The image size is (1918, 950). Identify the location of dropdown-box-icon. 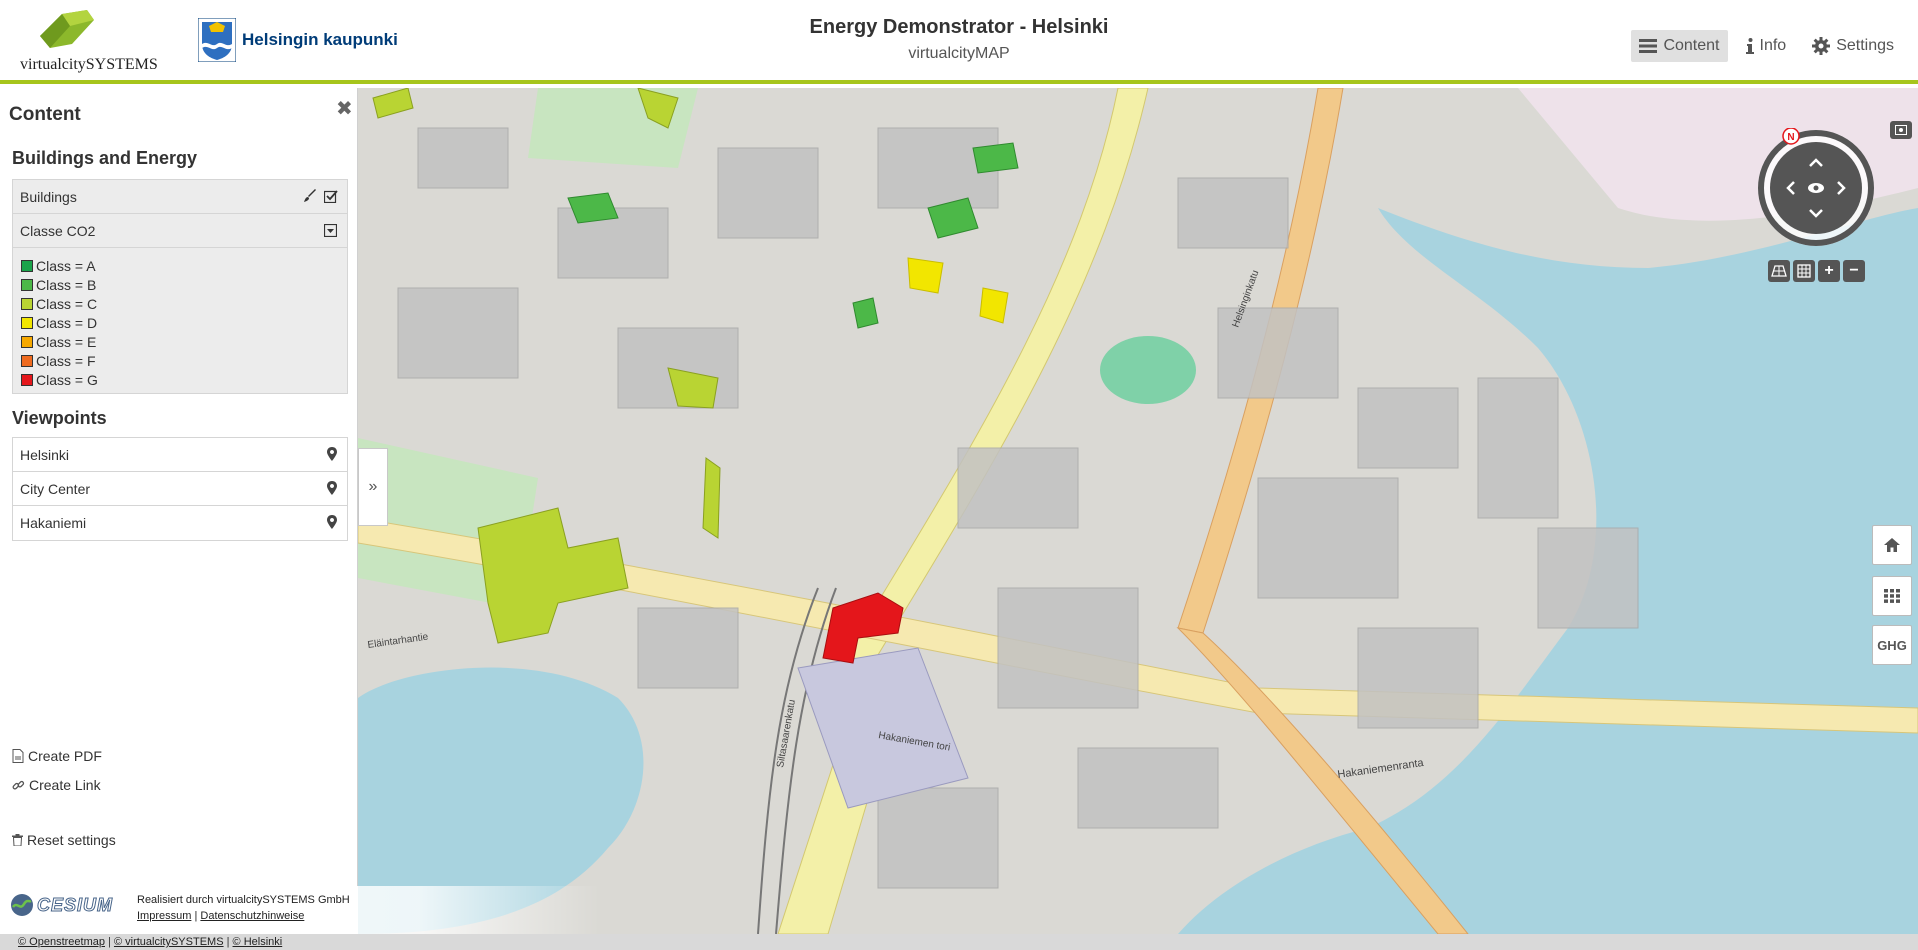
(330, 230).